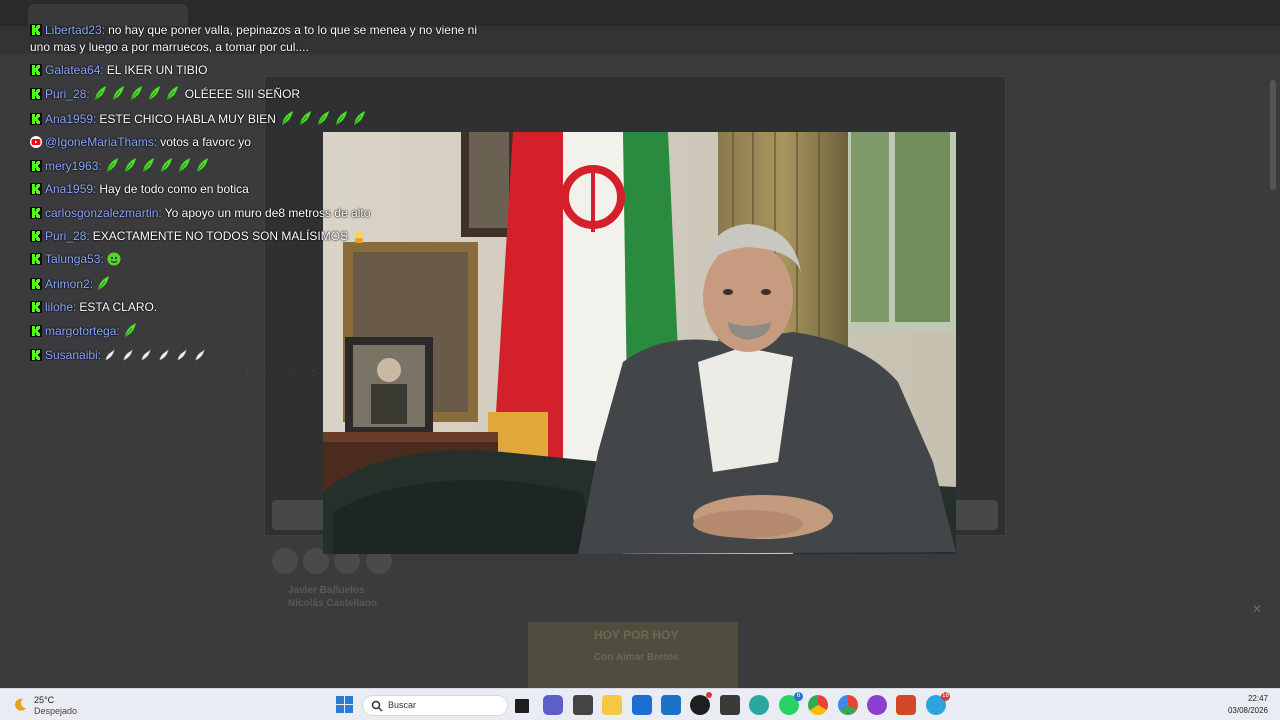  What do you see at coordinates (265, 166) in the screenshot?
I see `chat-message: mery1963` at bounding box center [265, 166].